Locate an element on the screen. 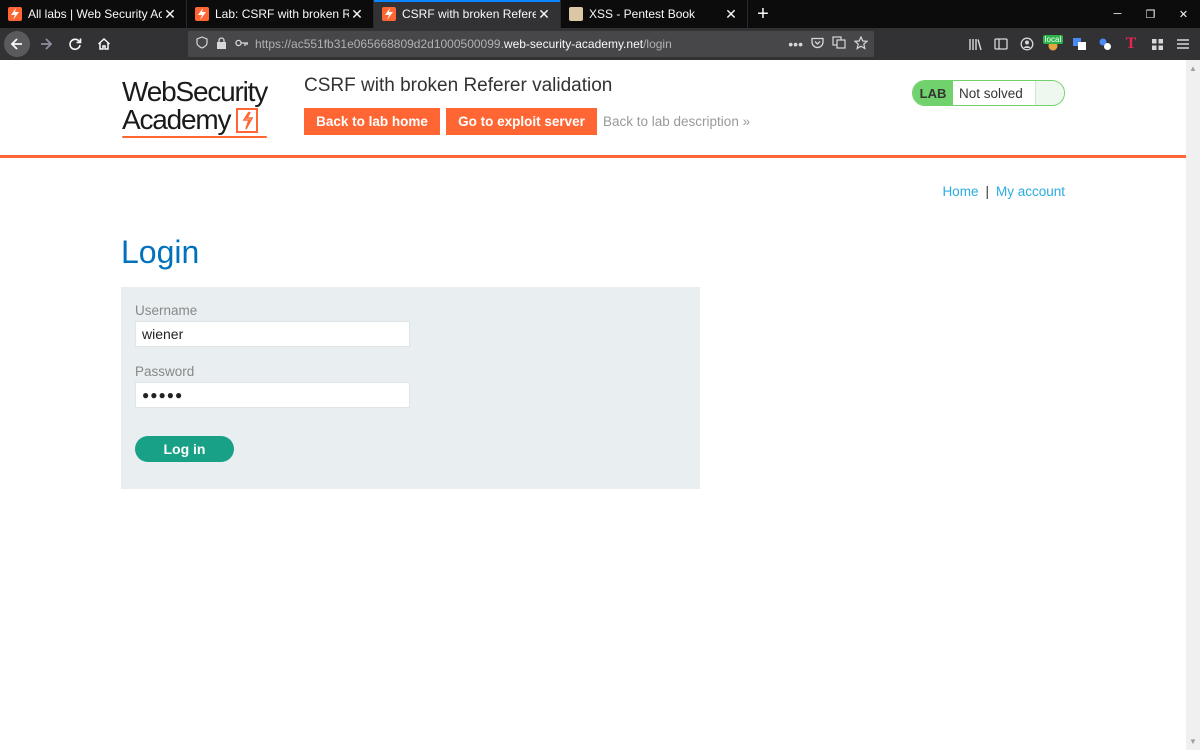  library-icon is located at coordinates (975, 44).